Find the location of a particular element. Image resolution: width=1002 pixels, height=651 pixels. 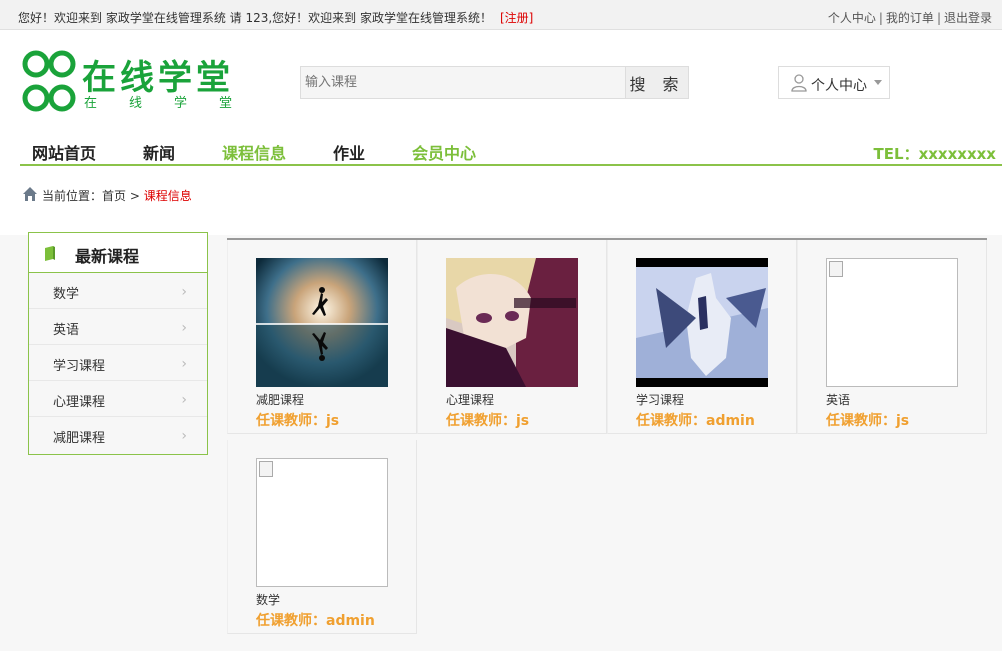

sidebar-header: 最新课程 is located at coordinates (118, 253).